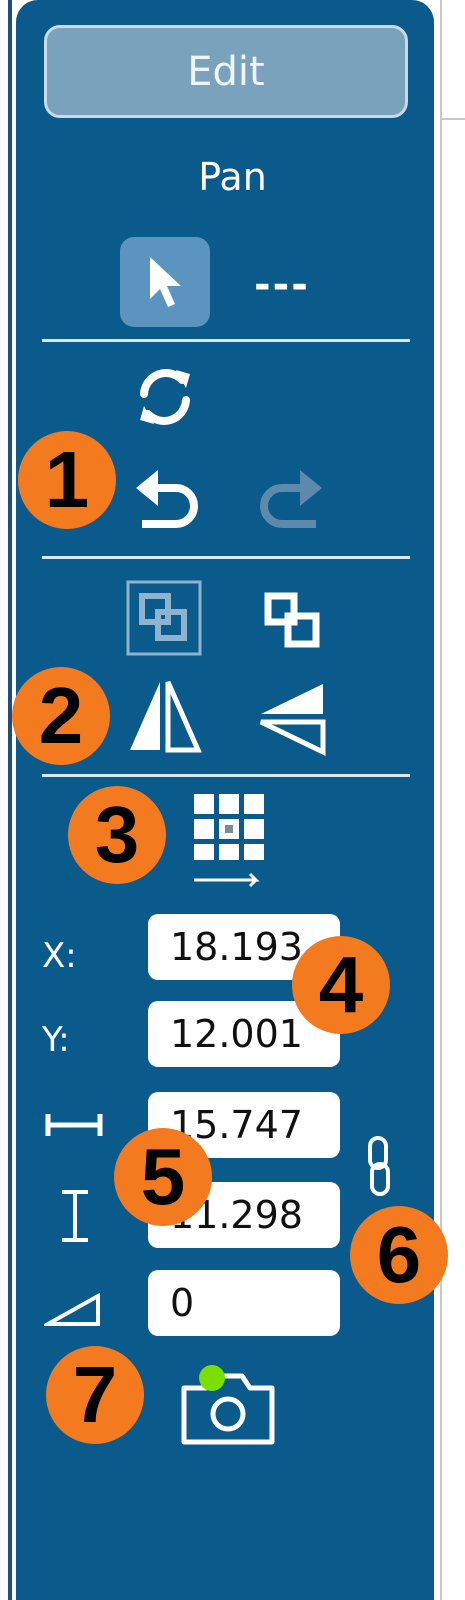  What do you see at coordinates (289, 501) in the screenshot?
I see `redo-icon` at bounding box center [289, 501].